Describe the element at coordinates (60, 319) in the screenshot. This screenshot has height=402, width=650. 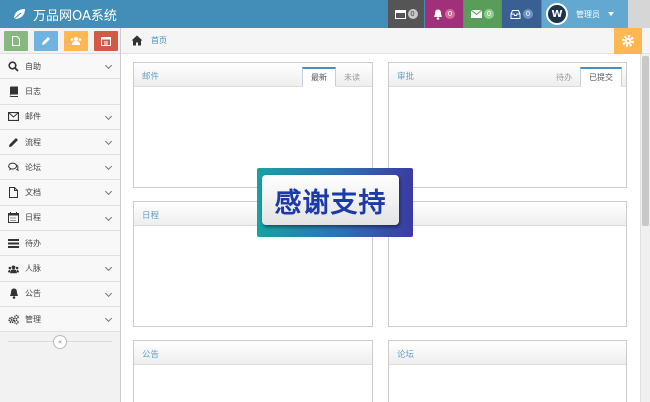
I see `sidebar-item-admin: 管理` at that location.